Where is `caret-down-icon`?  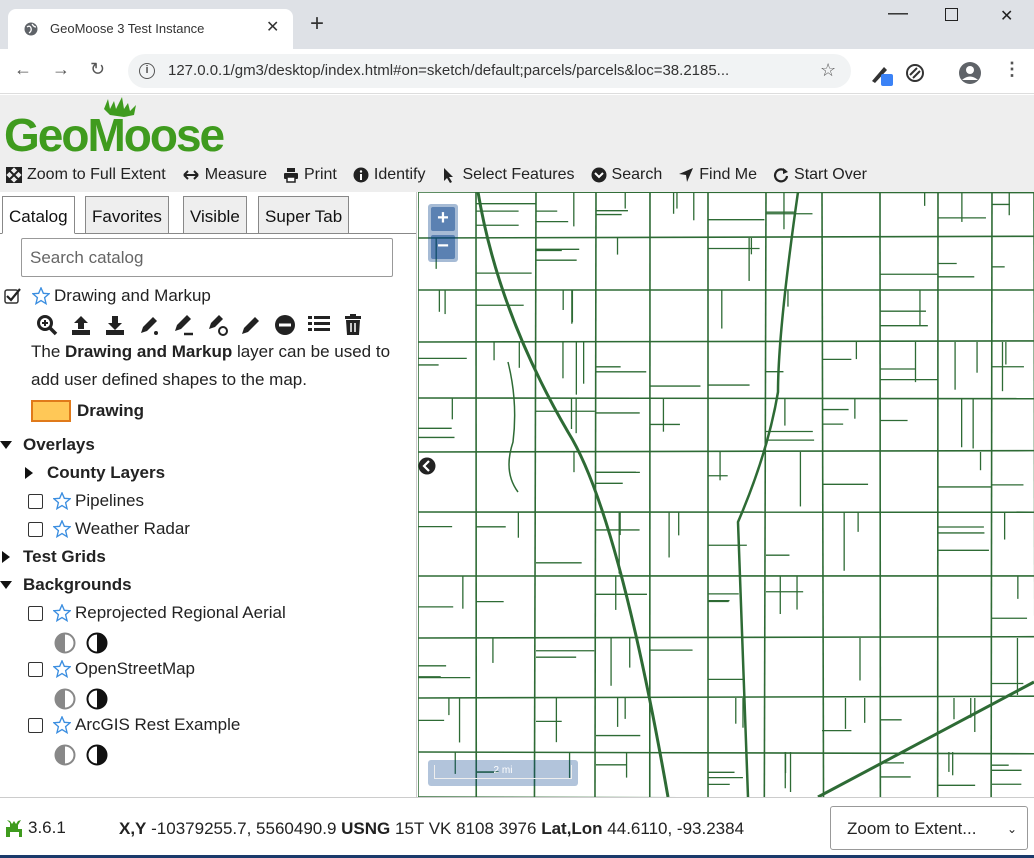
caret-down-icon is located at coordinates (6, 445).